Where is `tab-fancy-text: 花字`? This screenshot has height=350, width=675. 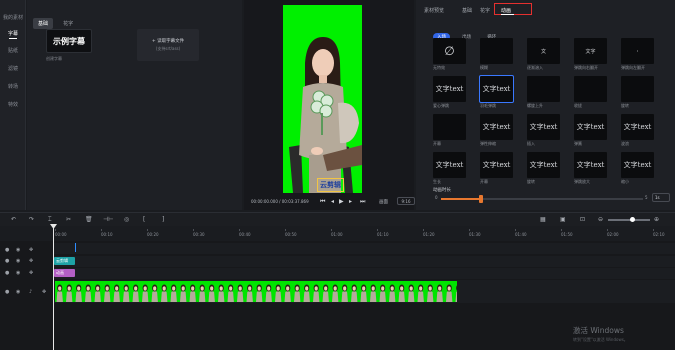
tab-fancy-text: 花字 is located at coordinates (68, 23).